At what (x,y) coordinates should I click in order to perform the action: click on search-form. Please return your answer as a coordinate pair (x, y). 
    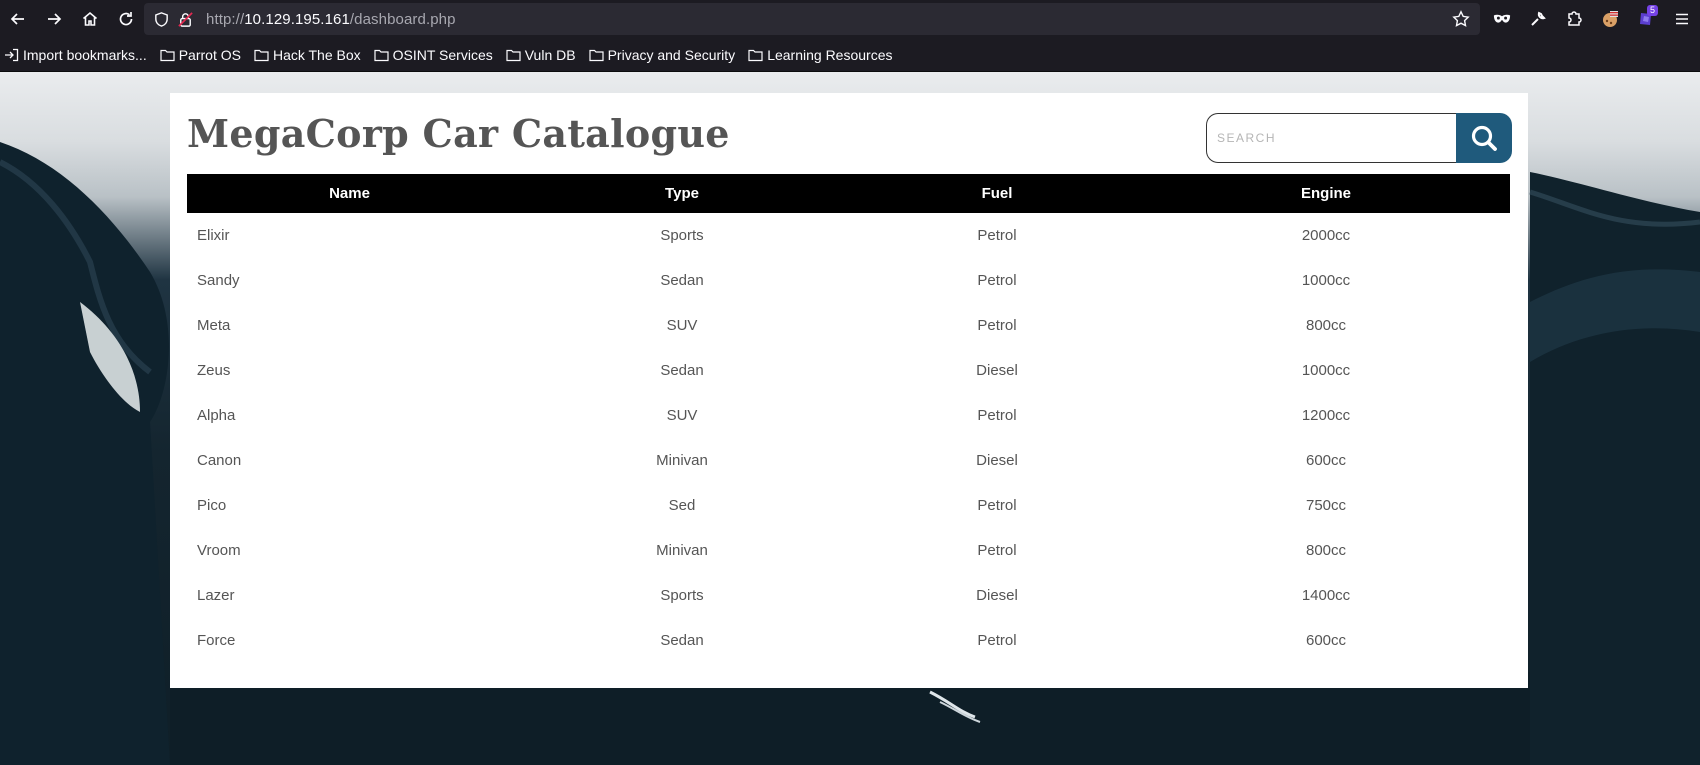
    Looking at the image, I should click on (1359, 138).